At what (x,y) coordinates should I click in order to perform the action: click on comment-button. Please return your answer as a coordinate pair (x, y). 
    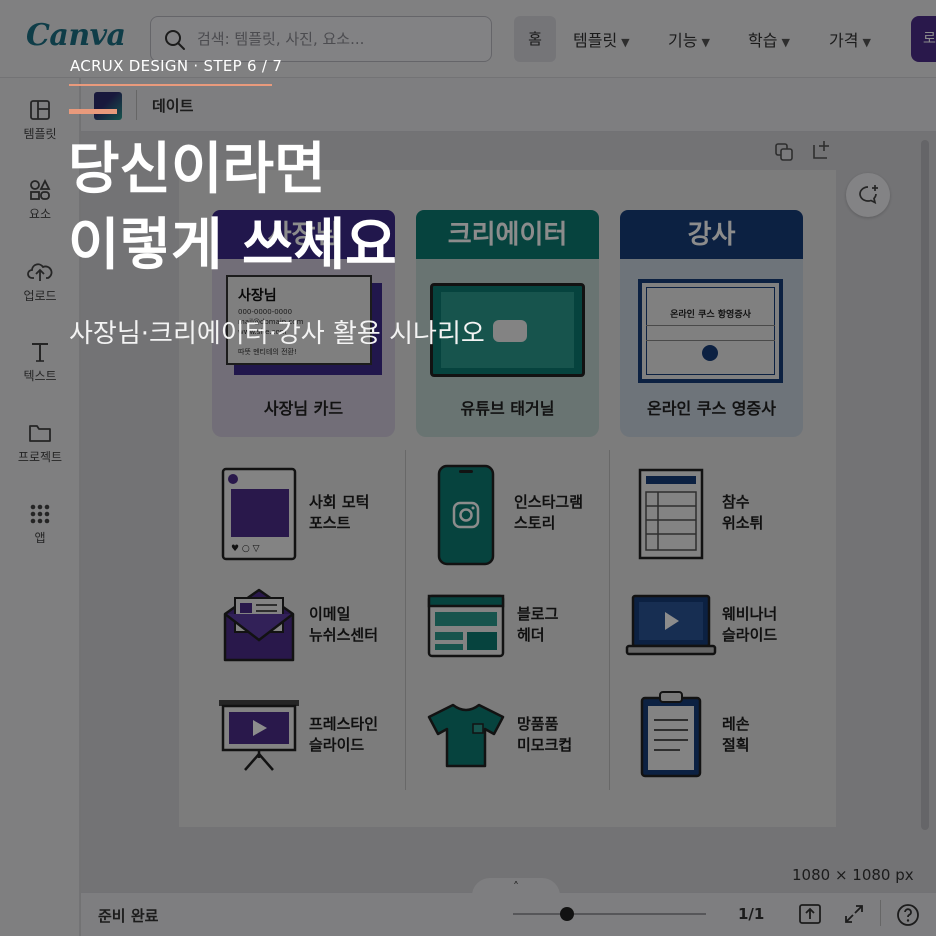
    Looking at the image, I should click on (868, 195).